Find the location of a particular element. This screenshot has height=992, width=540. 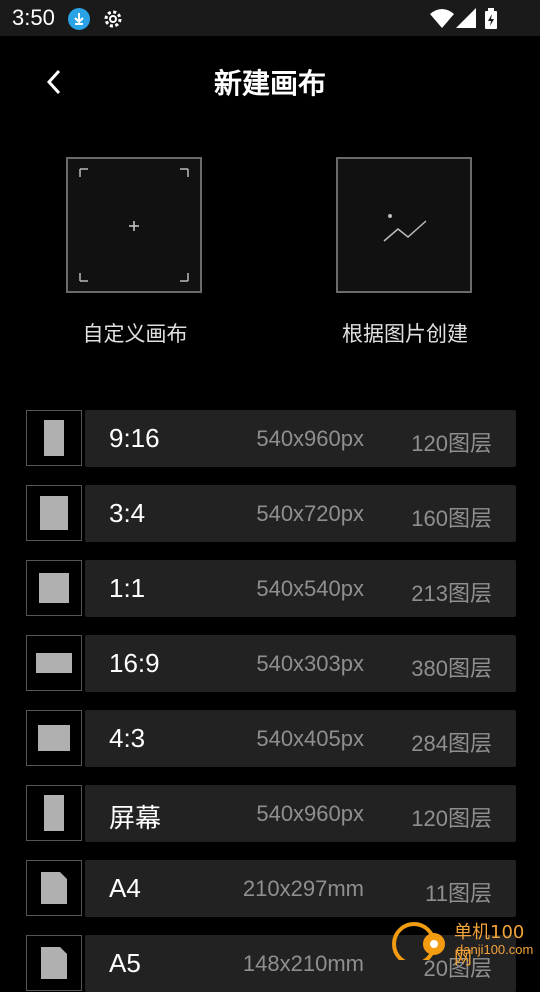

preset-layer-count: 160图层 is located at coordinates (451, 518).